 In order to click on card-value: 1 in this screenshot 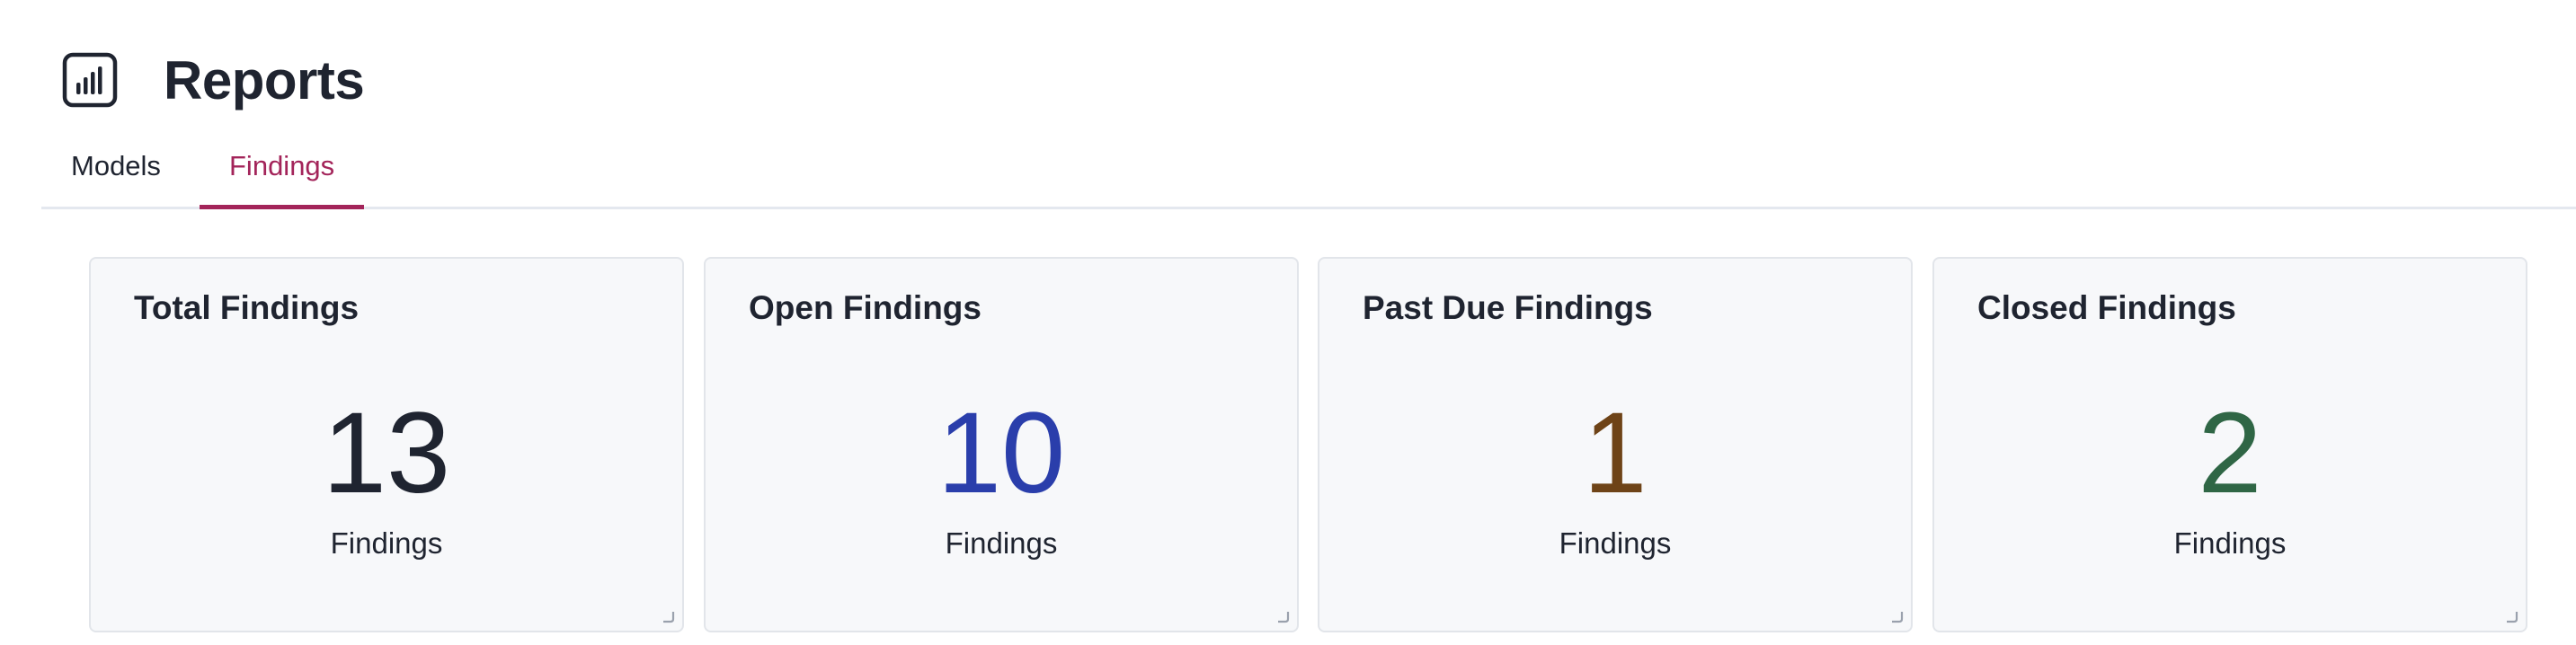, I will do `click(1615, 453)`.